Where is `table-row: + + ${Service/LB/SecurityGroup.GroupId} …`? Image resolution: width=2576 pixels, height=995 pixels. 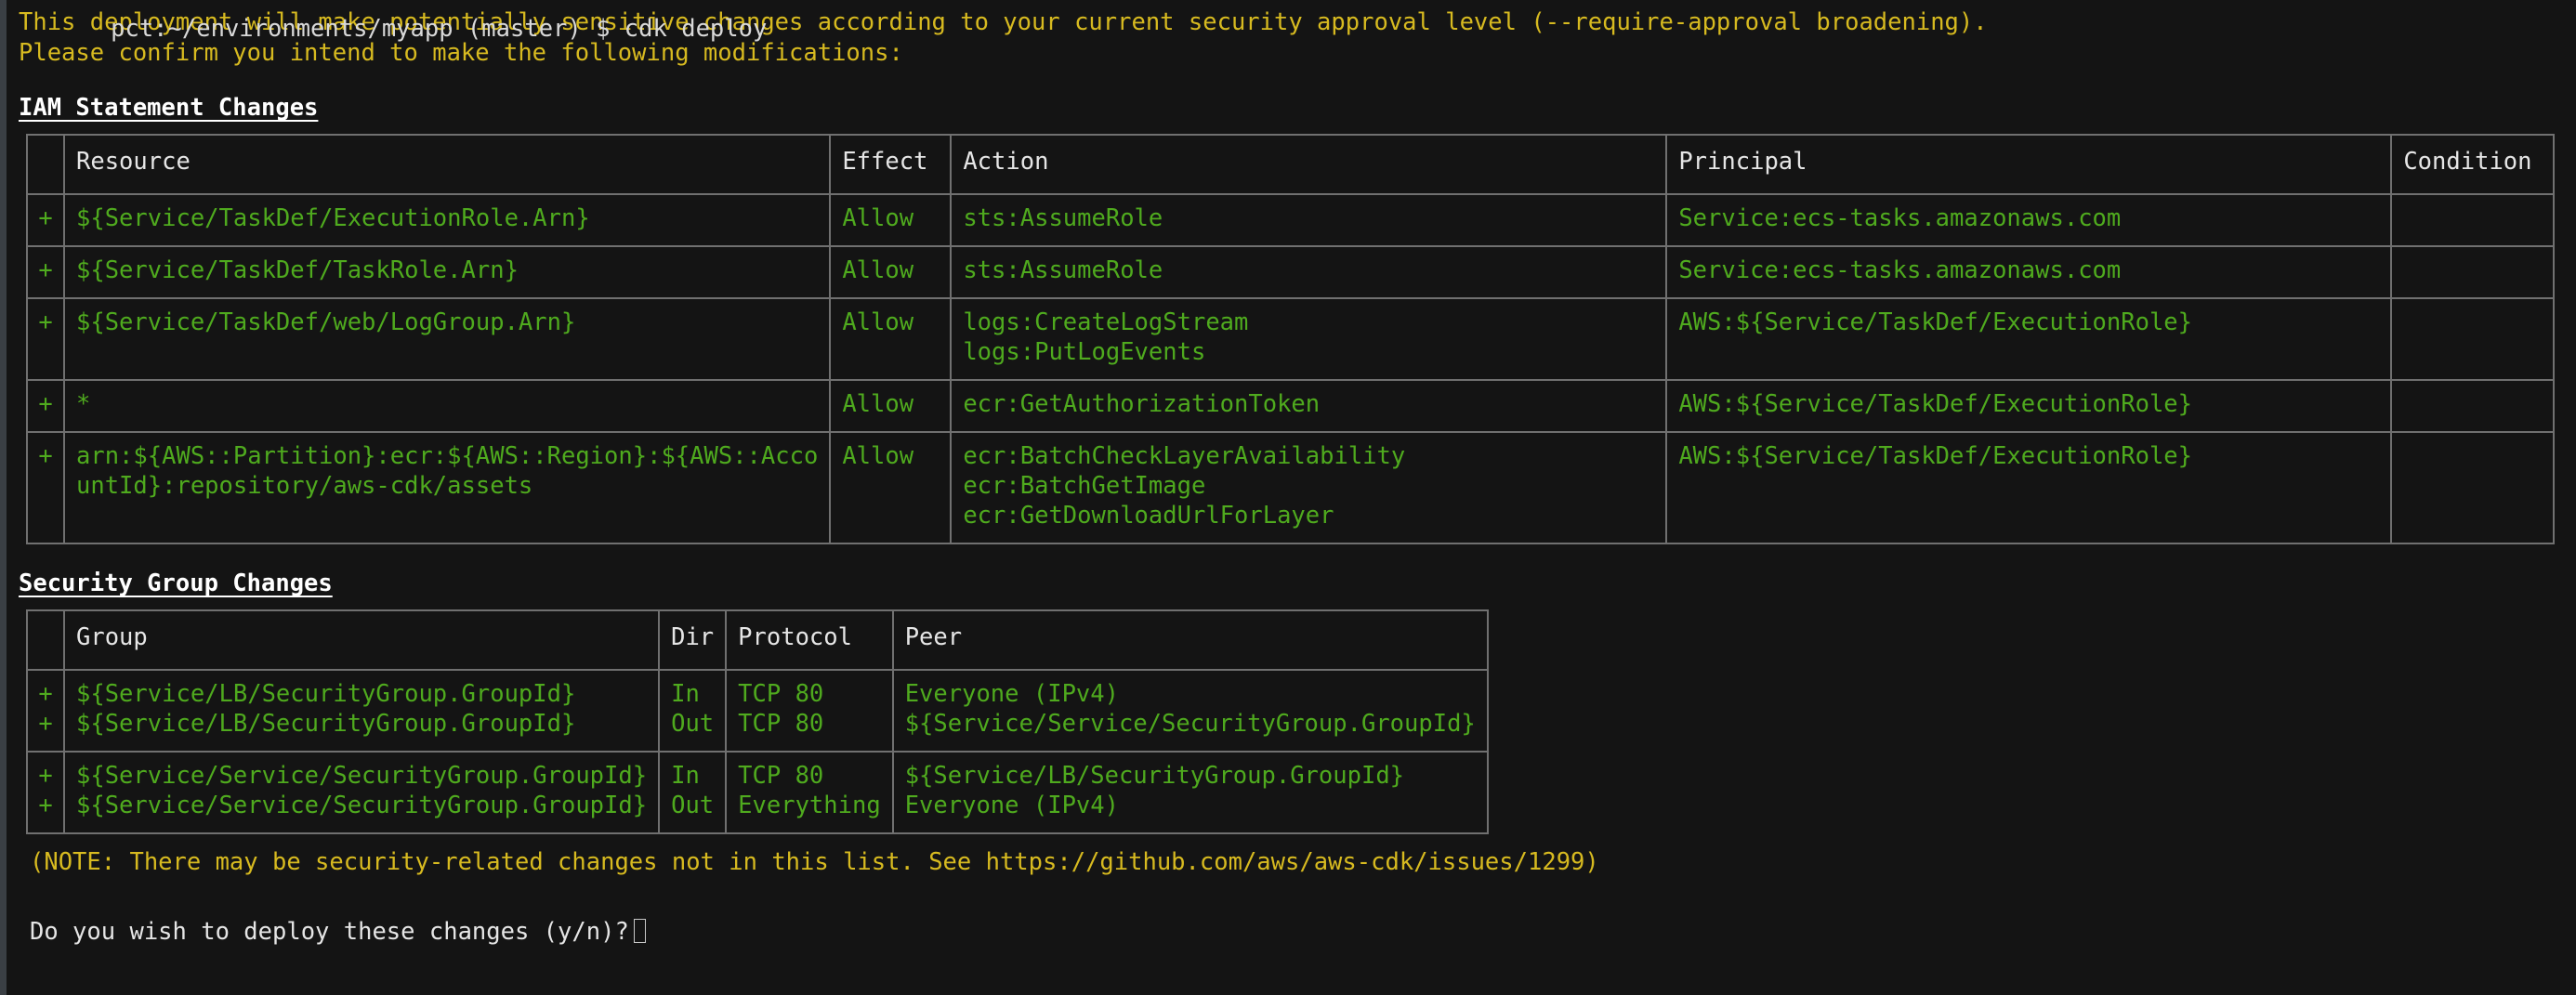 table-row: + + ${Service/LB/SecurityGroup.GroupId} … is located at coordinates (757, 711).